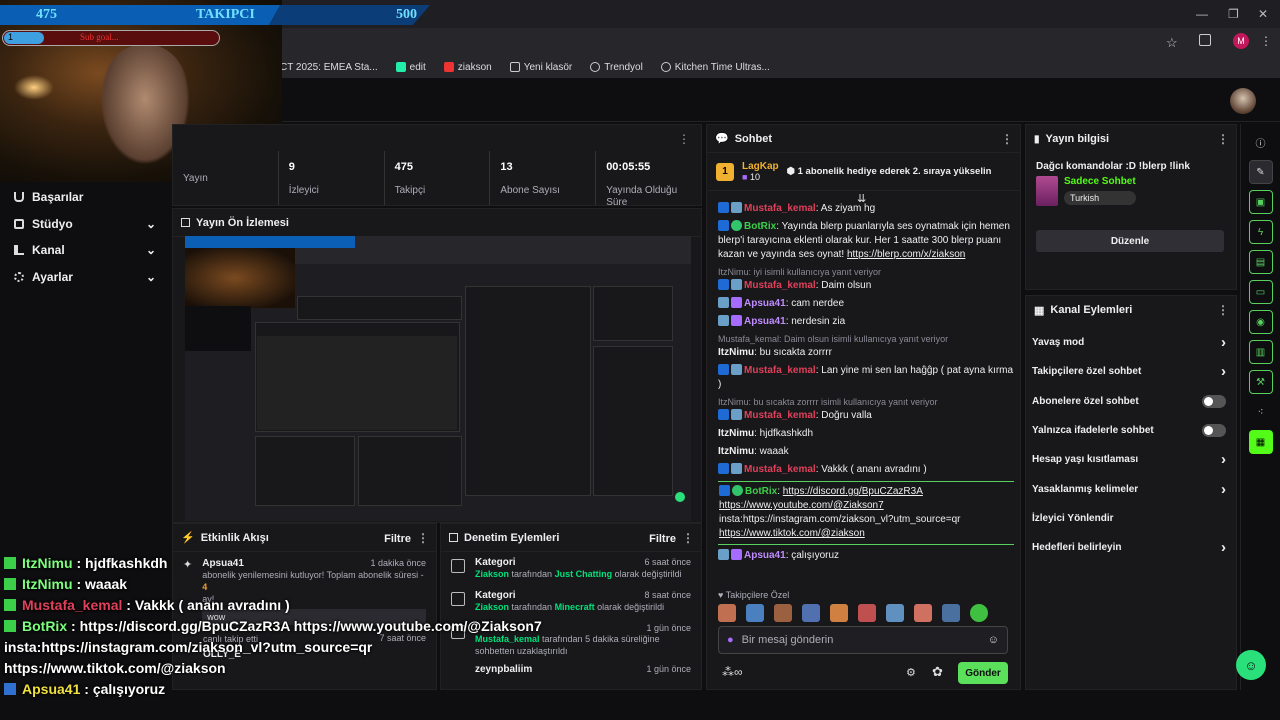  What do you see at coordinates (906, 254) in the screenshot?
I see `chat-link: https://blerp.com/x/ziakson` at bounding box center [906, 254].